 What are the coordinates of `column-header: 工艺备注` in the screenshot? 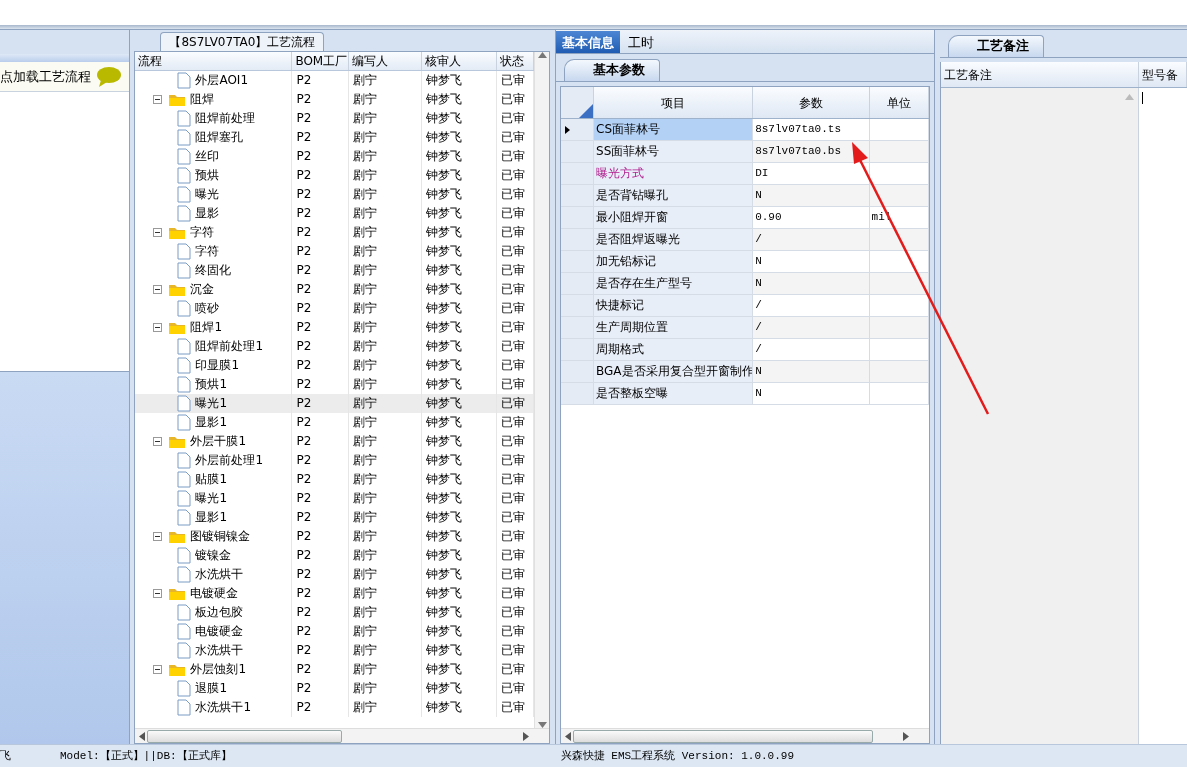 It's located at (1040, 74).